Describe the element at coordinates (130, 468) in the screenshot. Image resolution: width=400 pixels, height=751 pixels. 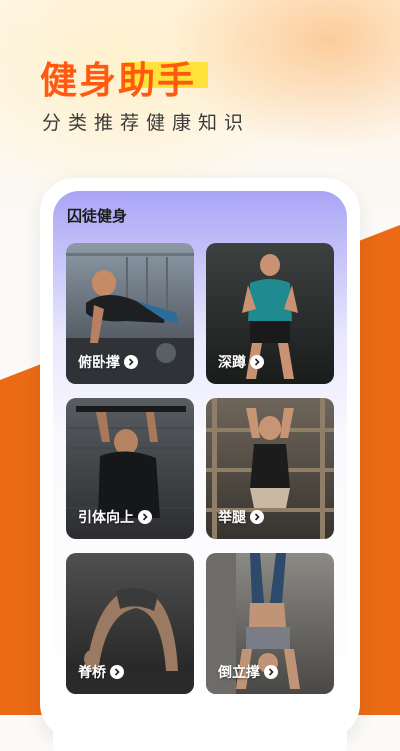
I see `exercise-card-pullup: 引体向上` at that location.